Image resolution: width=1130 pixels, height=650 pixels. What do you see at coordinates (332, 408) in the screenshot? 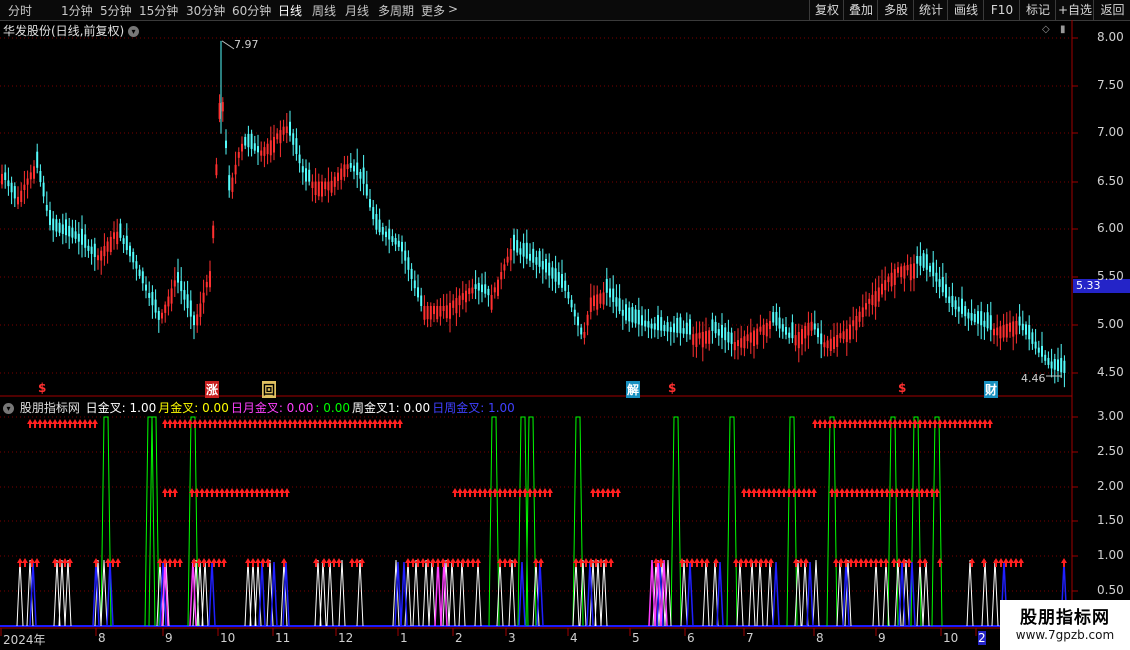
I see `legend-item-3: : 0.00` at bounding box center [332, 408].